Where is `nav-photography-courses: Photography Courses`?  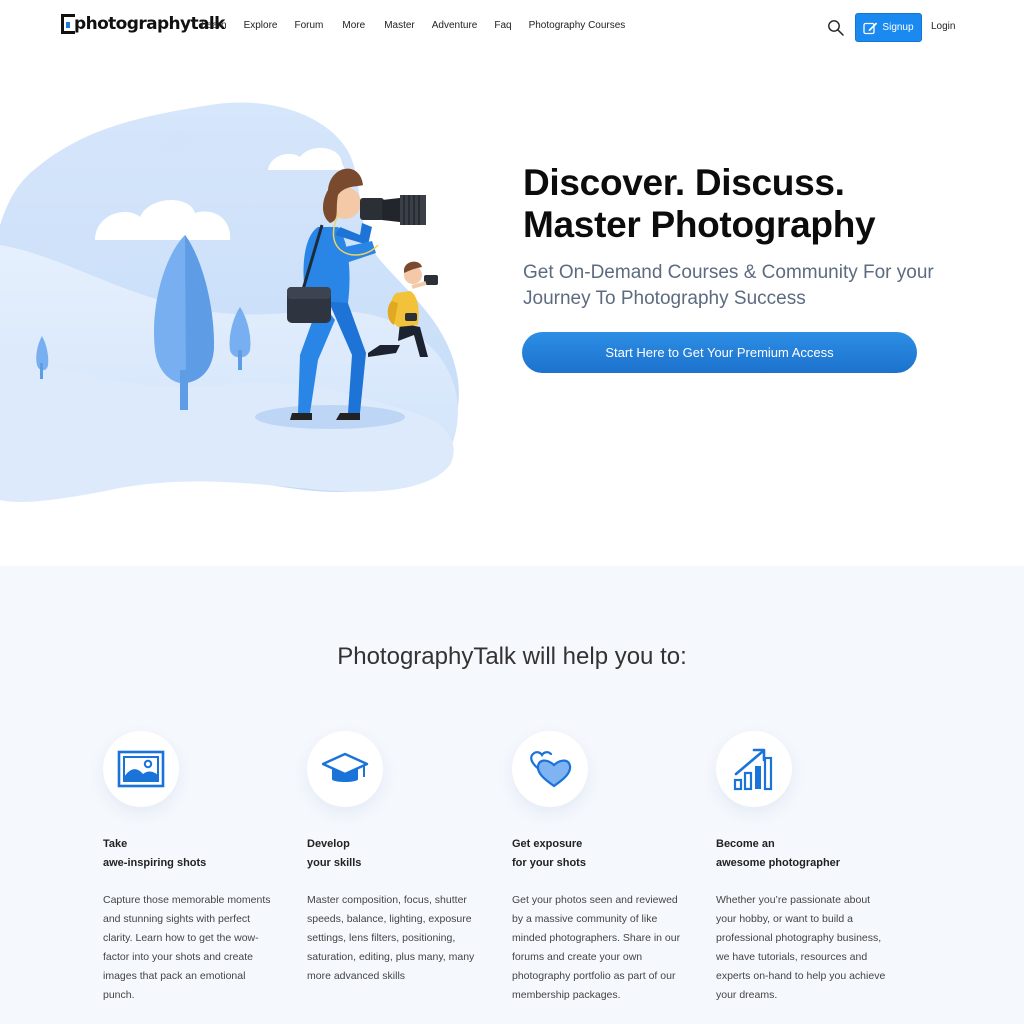
nav-photography-courses: Photography Courses is located at coordinates (577, 25).